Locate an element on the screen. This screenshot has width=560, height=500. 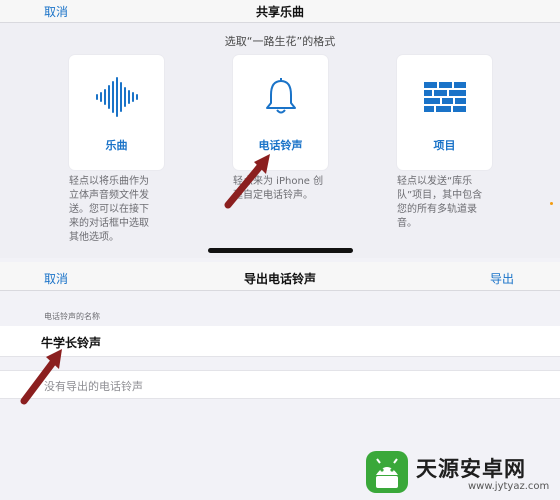
watermark: 天源安卓网 www.jytyaz.com is located at coordinates (460, 472).